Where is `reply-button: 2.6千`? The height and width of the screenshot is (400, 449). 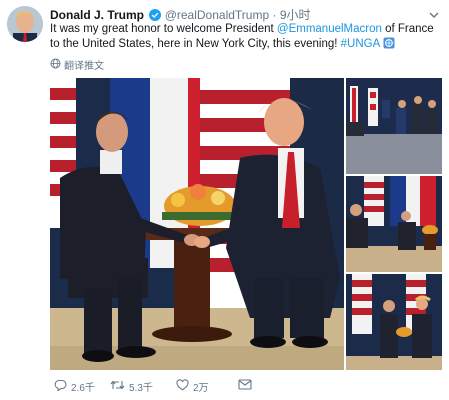
reply-button: 2.6千 is located at coordinates (74, 386).